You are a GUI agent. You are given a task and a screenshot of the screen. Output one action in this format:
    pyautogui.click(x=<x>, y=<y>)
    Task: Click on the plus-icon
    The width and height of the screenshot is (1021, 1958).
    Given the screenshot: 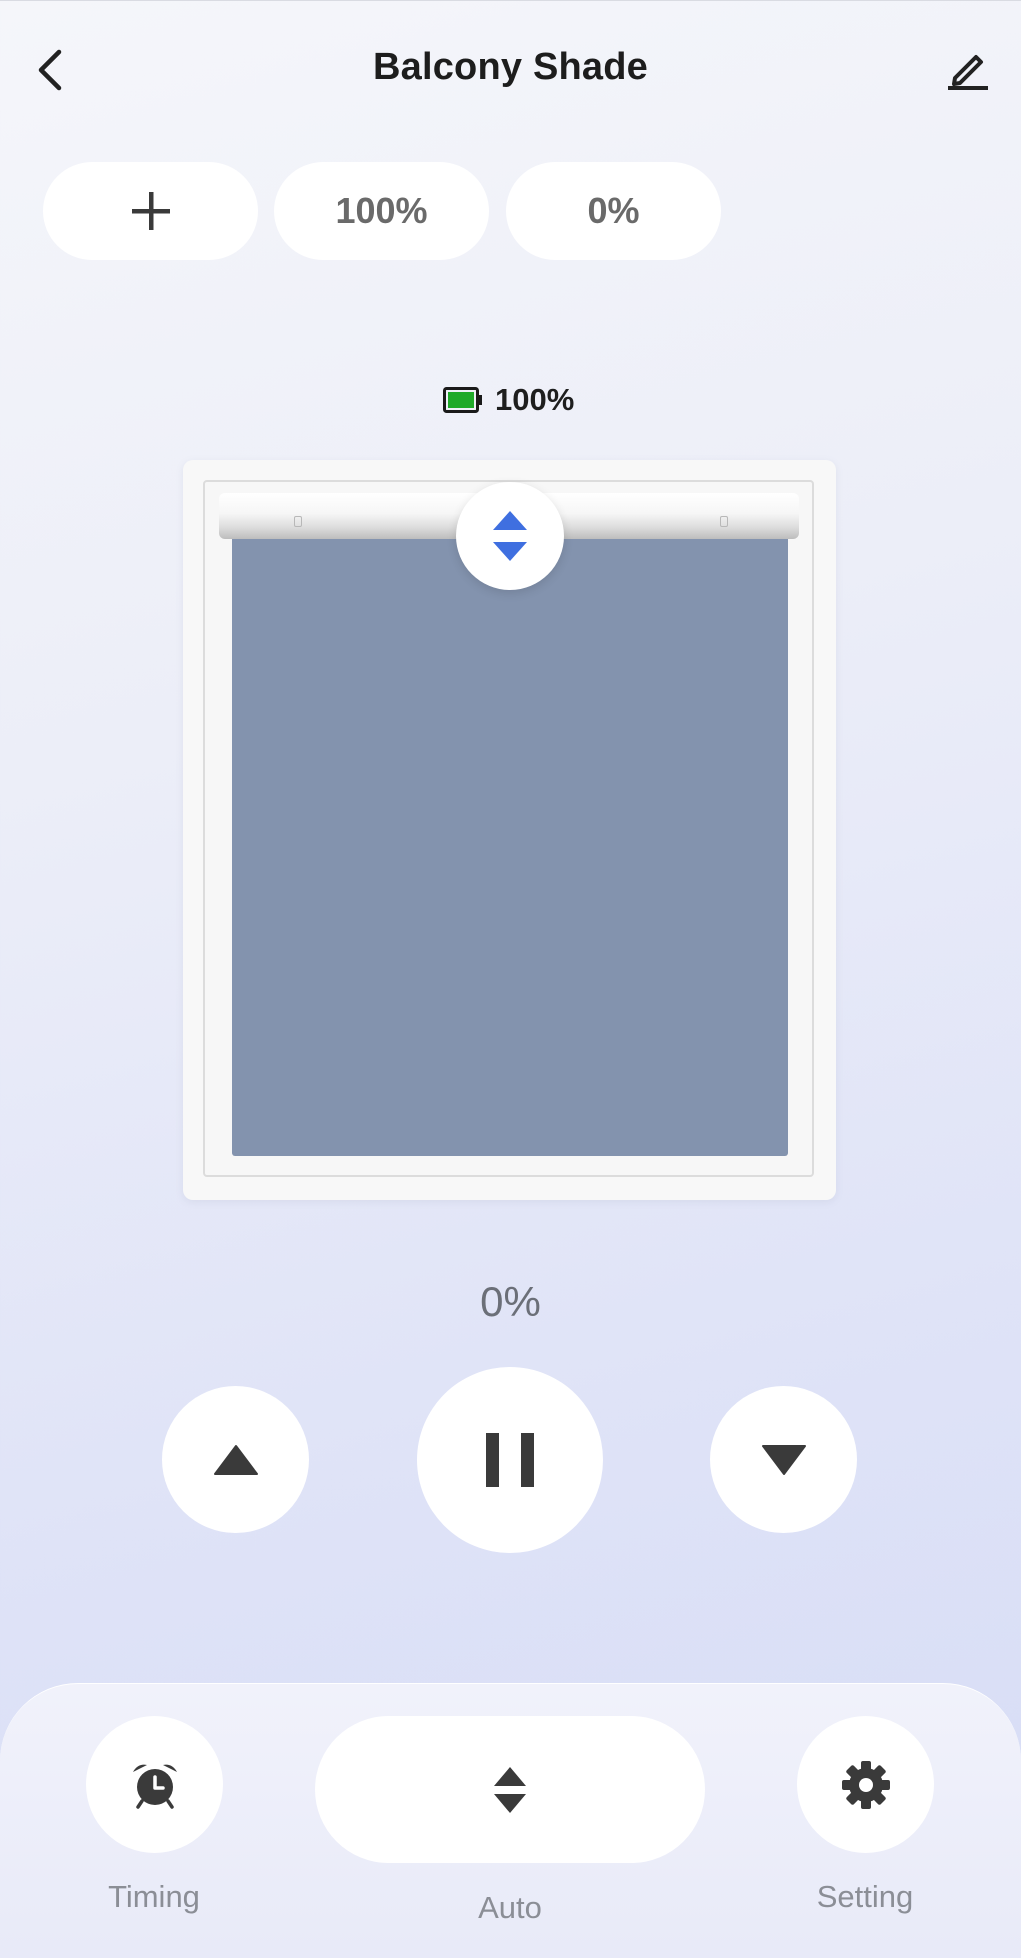 What is the action you would take?
    pyautogui.click(x=150, y=211)
    